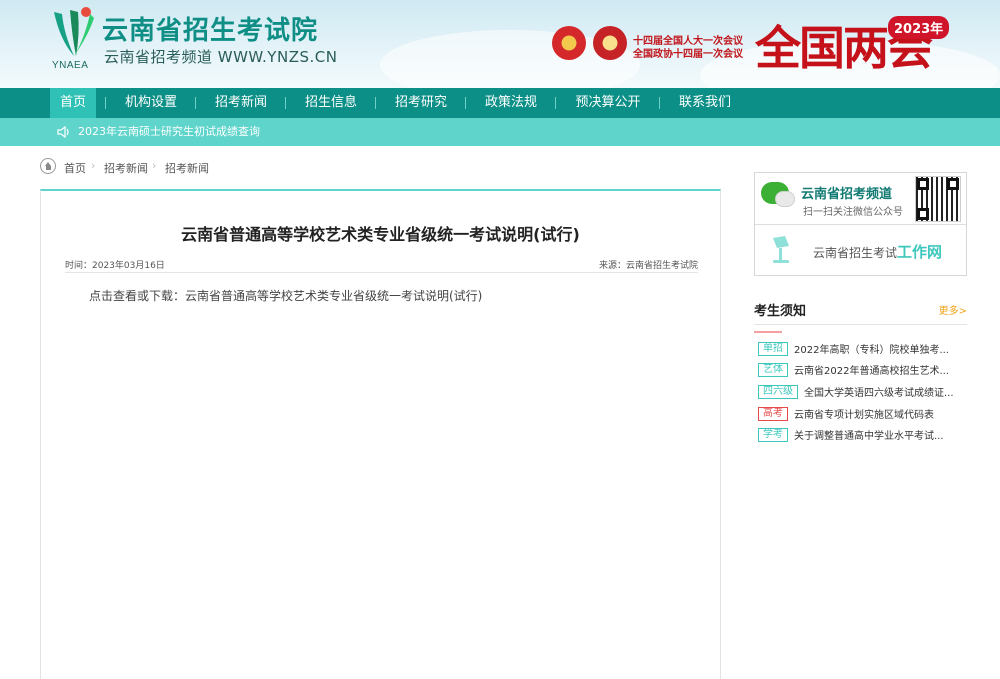 The height and width of the screenshot is (679, 1000). I want to click on notice-bar: 2023年云南硕士研究生初试成绩查询, so click(500, 132).